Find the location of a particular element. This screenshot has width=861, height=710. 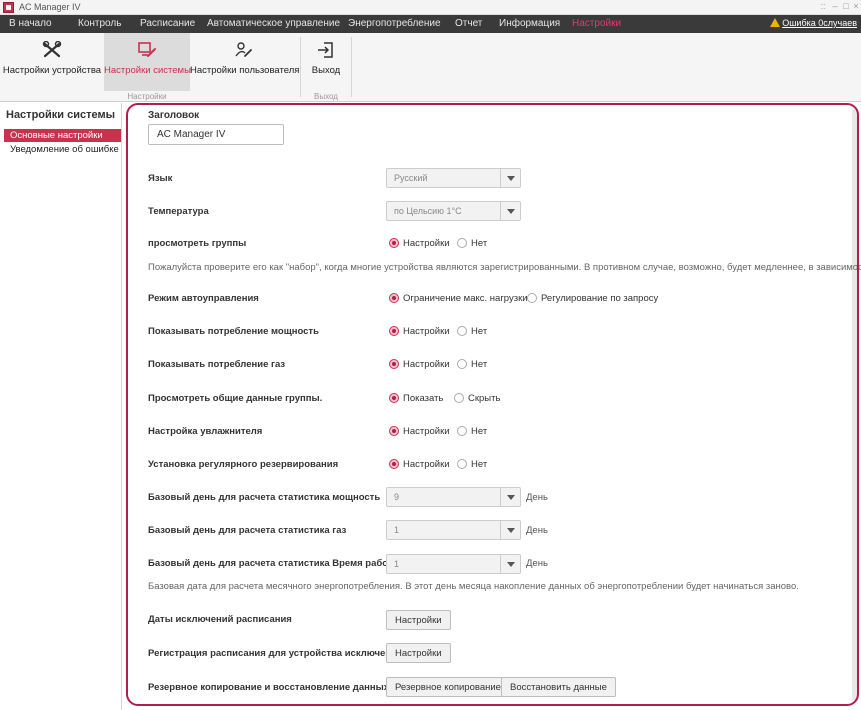

show-power-off-radio: Нет is located at coordinates (472, 331).